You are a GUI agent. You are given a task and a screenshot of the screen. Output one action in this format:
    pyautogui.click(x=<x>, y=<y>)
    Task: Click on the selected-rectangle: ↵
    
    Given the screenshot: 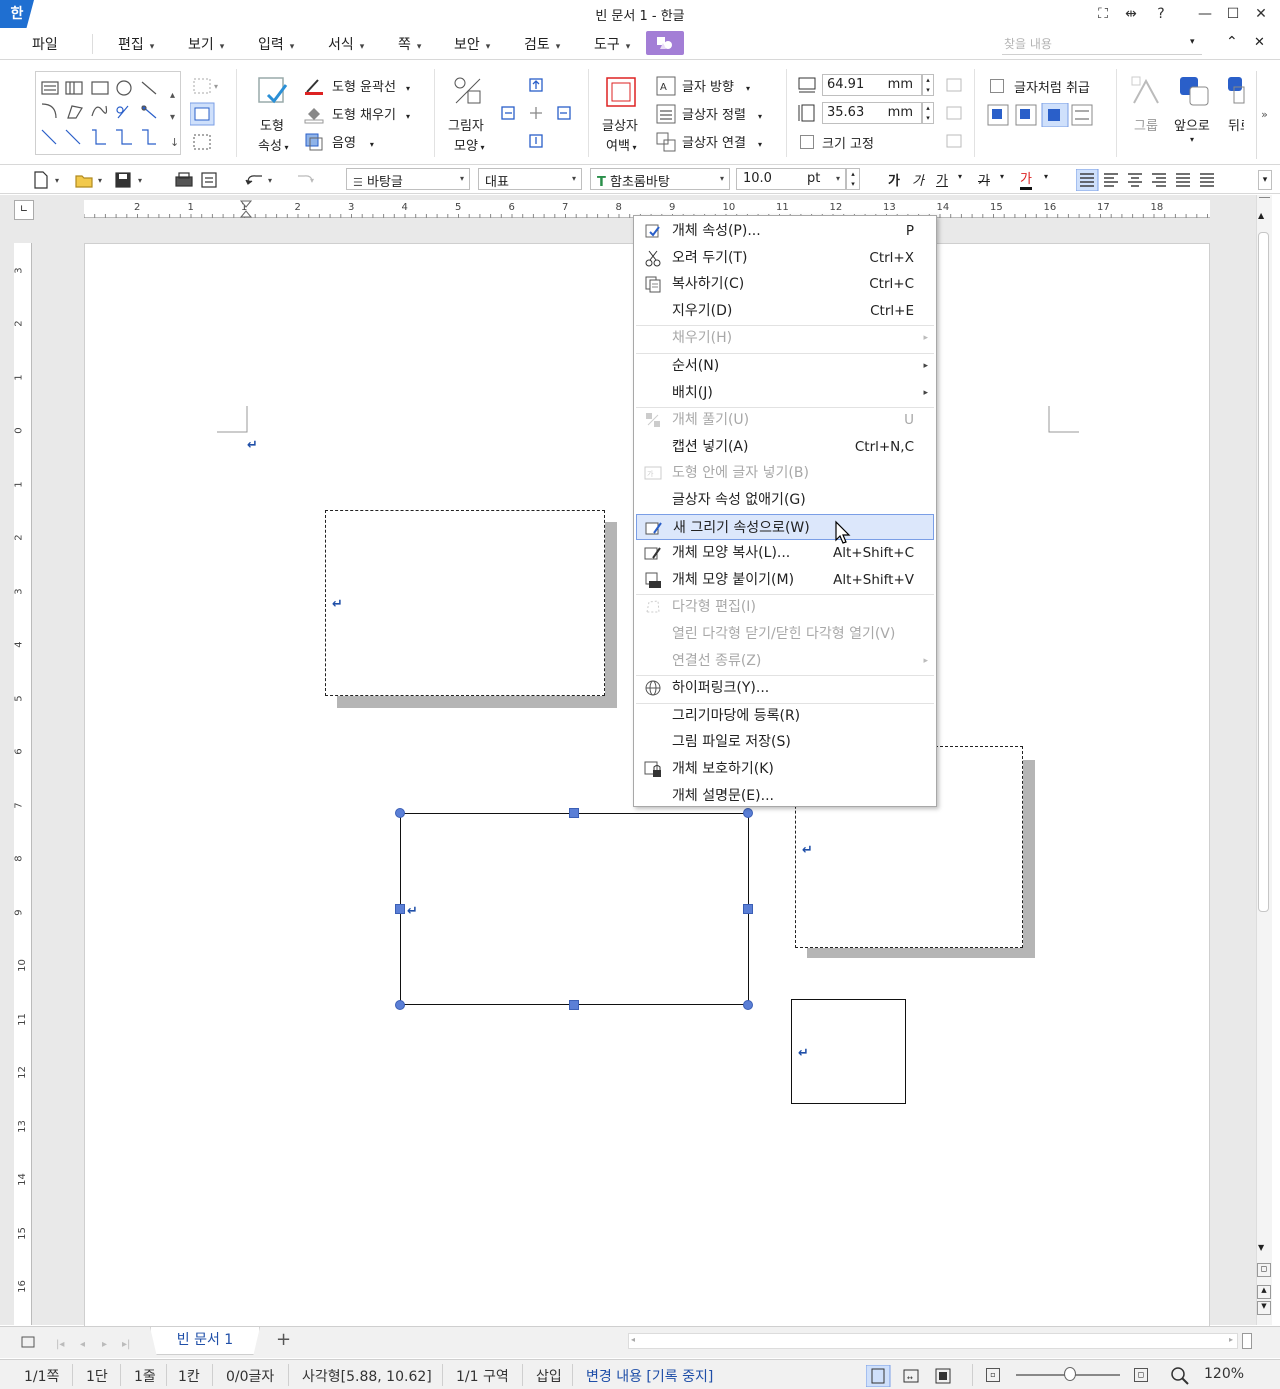 What is the action you would take?
    pyautogui.click(x=574, y=909)
    